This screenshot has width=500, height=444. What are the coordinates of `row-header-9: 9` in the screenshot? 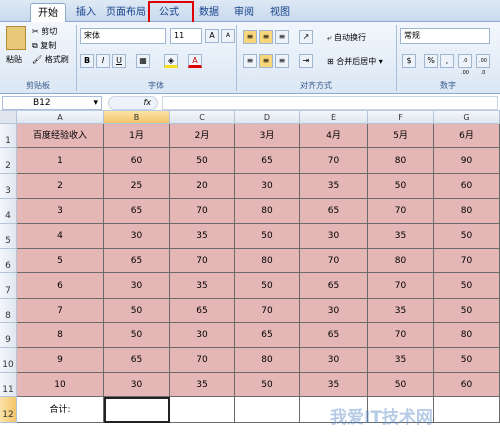 It's located at (8, 335).